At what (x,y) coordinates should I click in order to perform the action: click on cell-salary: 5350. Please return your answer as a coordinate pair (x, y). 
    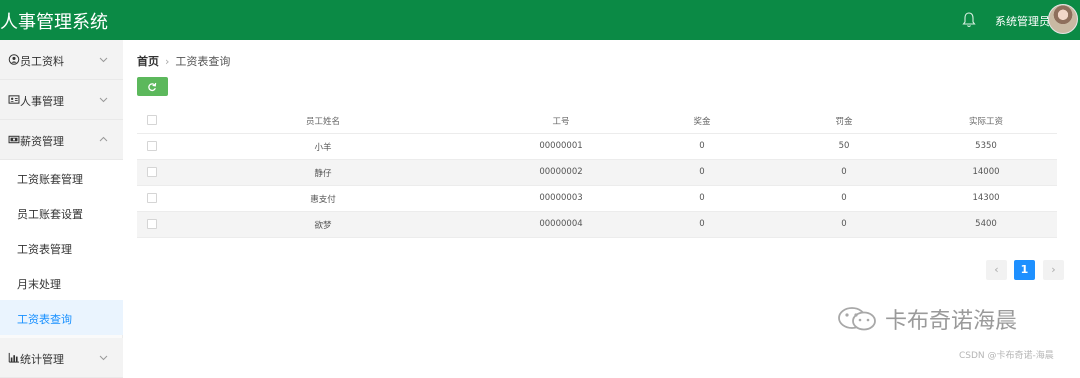
    Looking at the image, I should click on (986, 146).